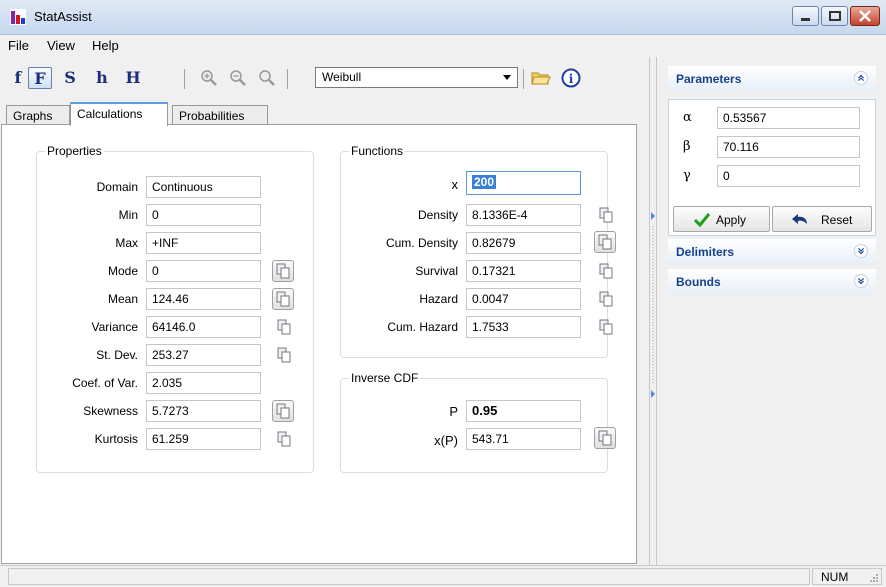  What do you see at coordinates (523, 215) in the screenshot?
I see `density-value: 8.1336E-4` at bounding box center [523, 215].